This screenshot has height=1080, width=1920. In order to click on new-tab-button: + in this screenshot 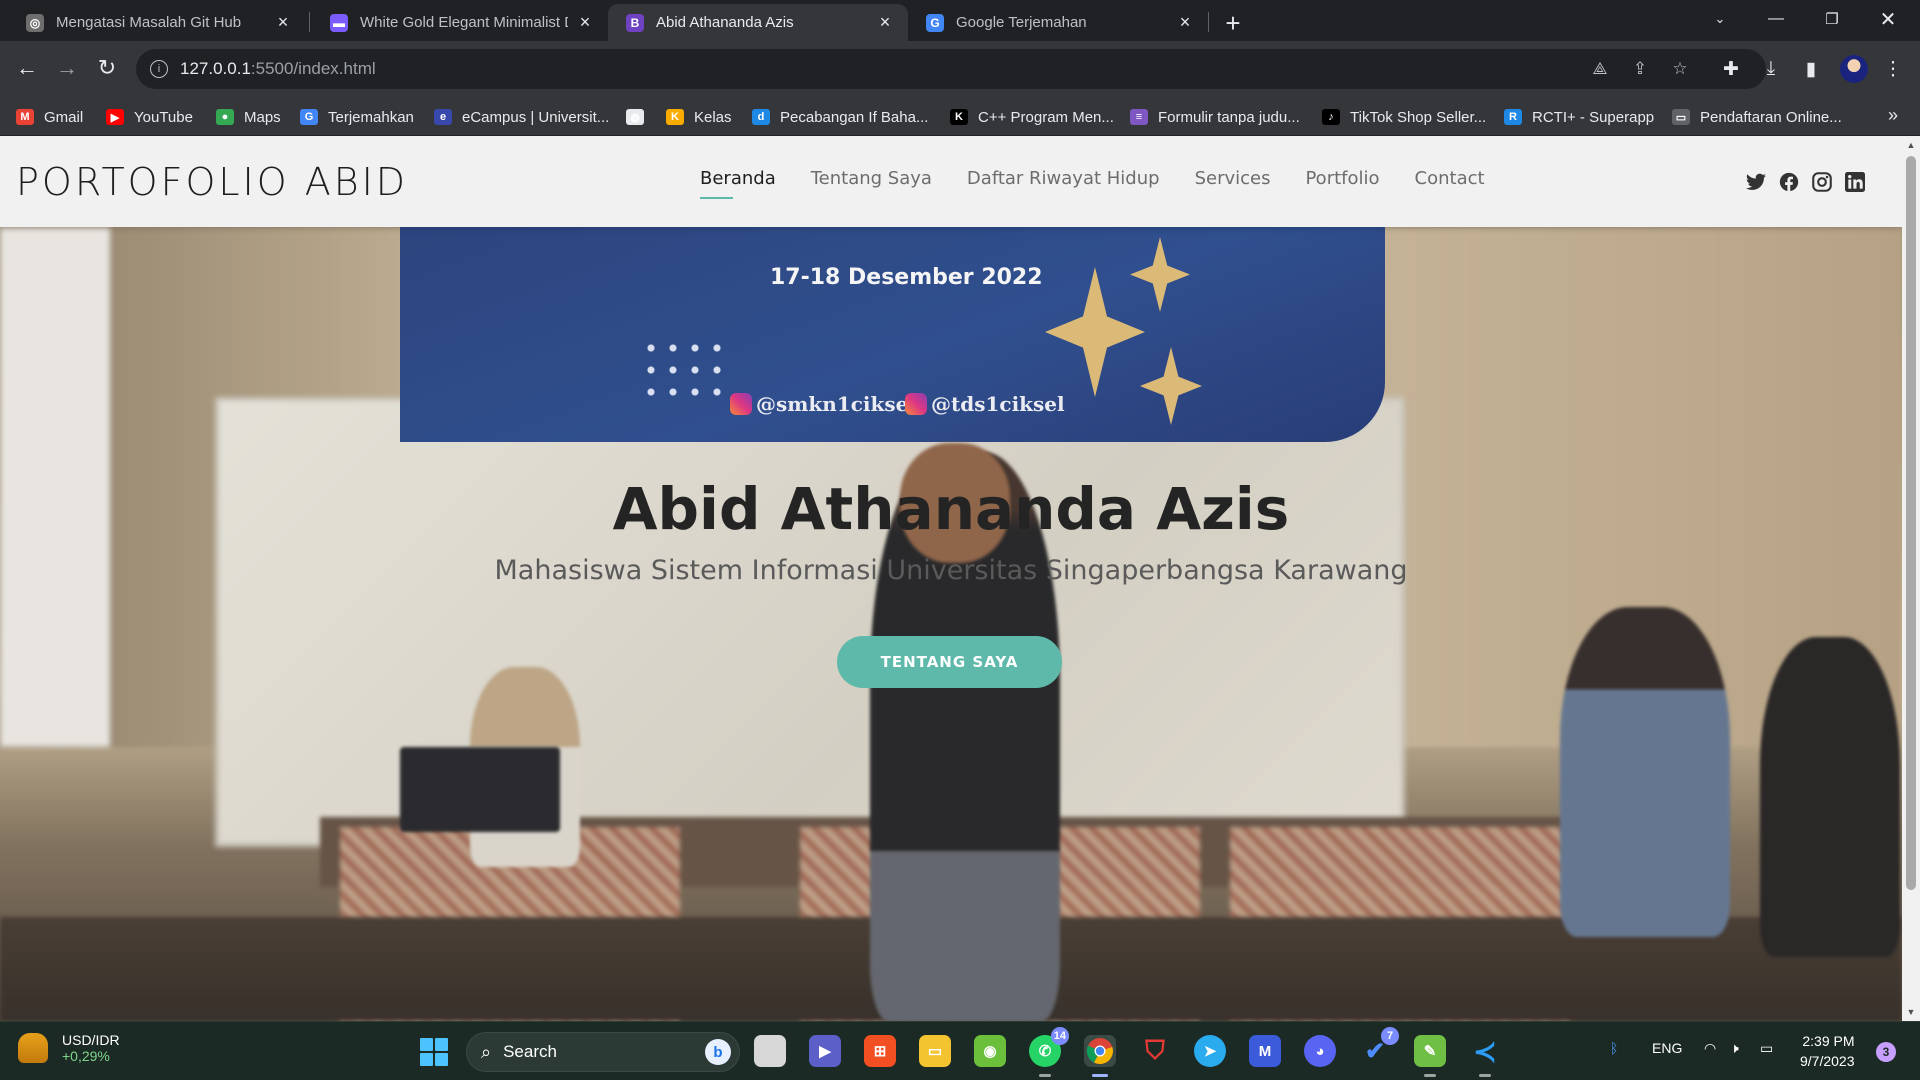, I will do `click(1233, 23)`.